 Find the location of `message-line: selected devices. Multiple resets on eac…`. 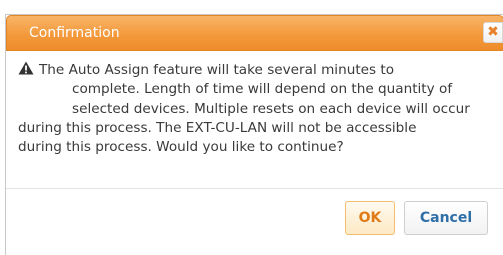

message-line: selected devices. Multiple resets on eac… is located at coordinates (271, 108).